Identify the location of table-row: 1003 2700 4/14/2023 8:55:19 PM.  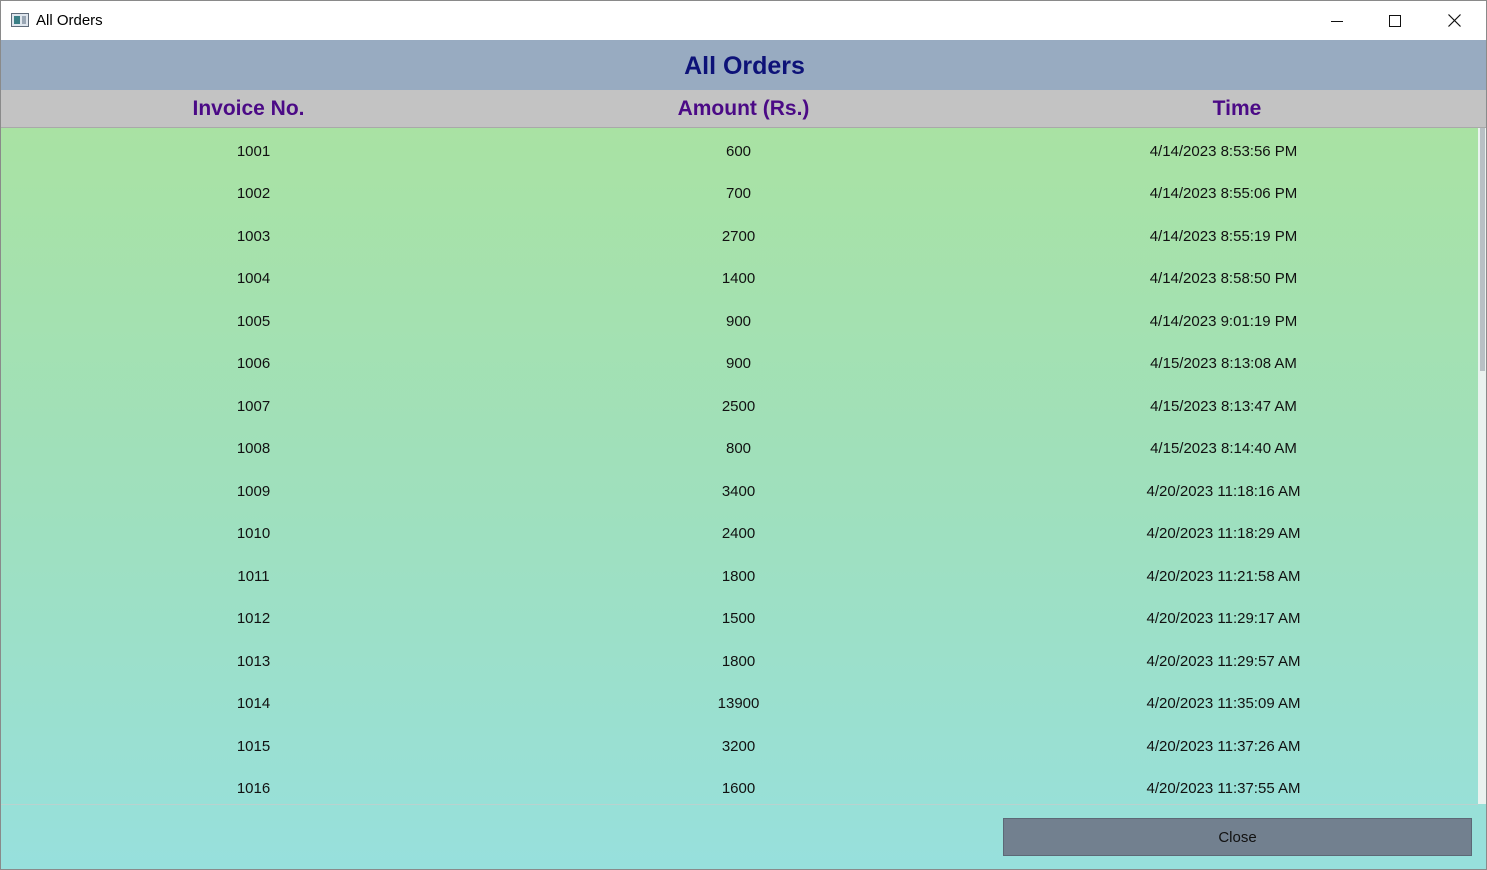
(739, 236).